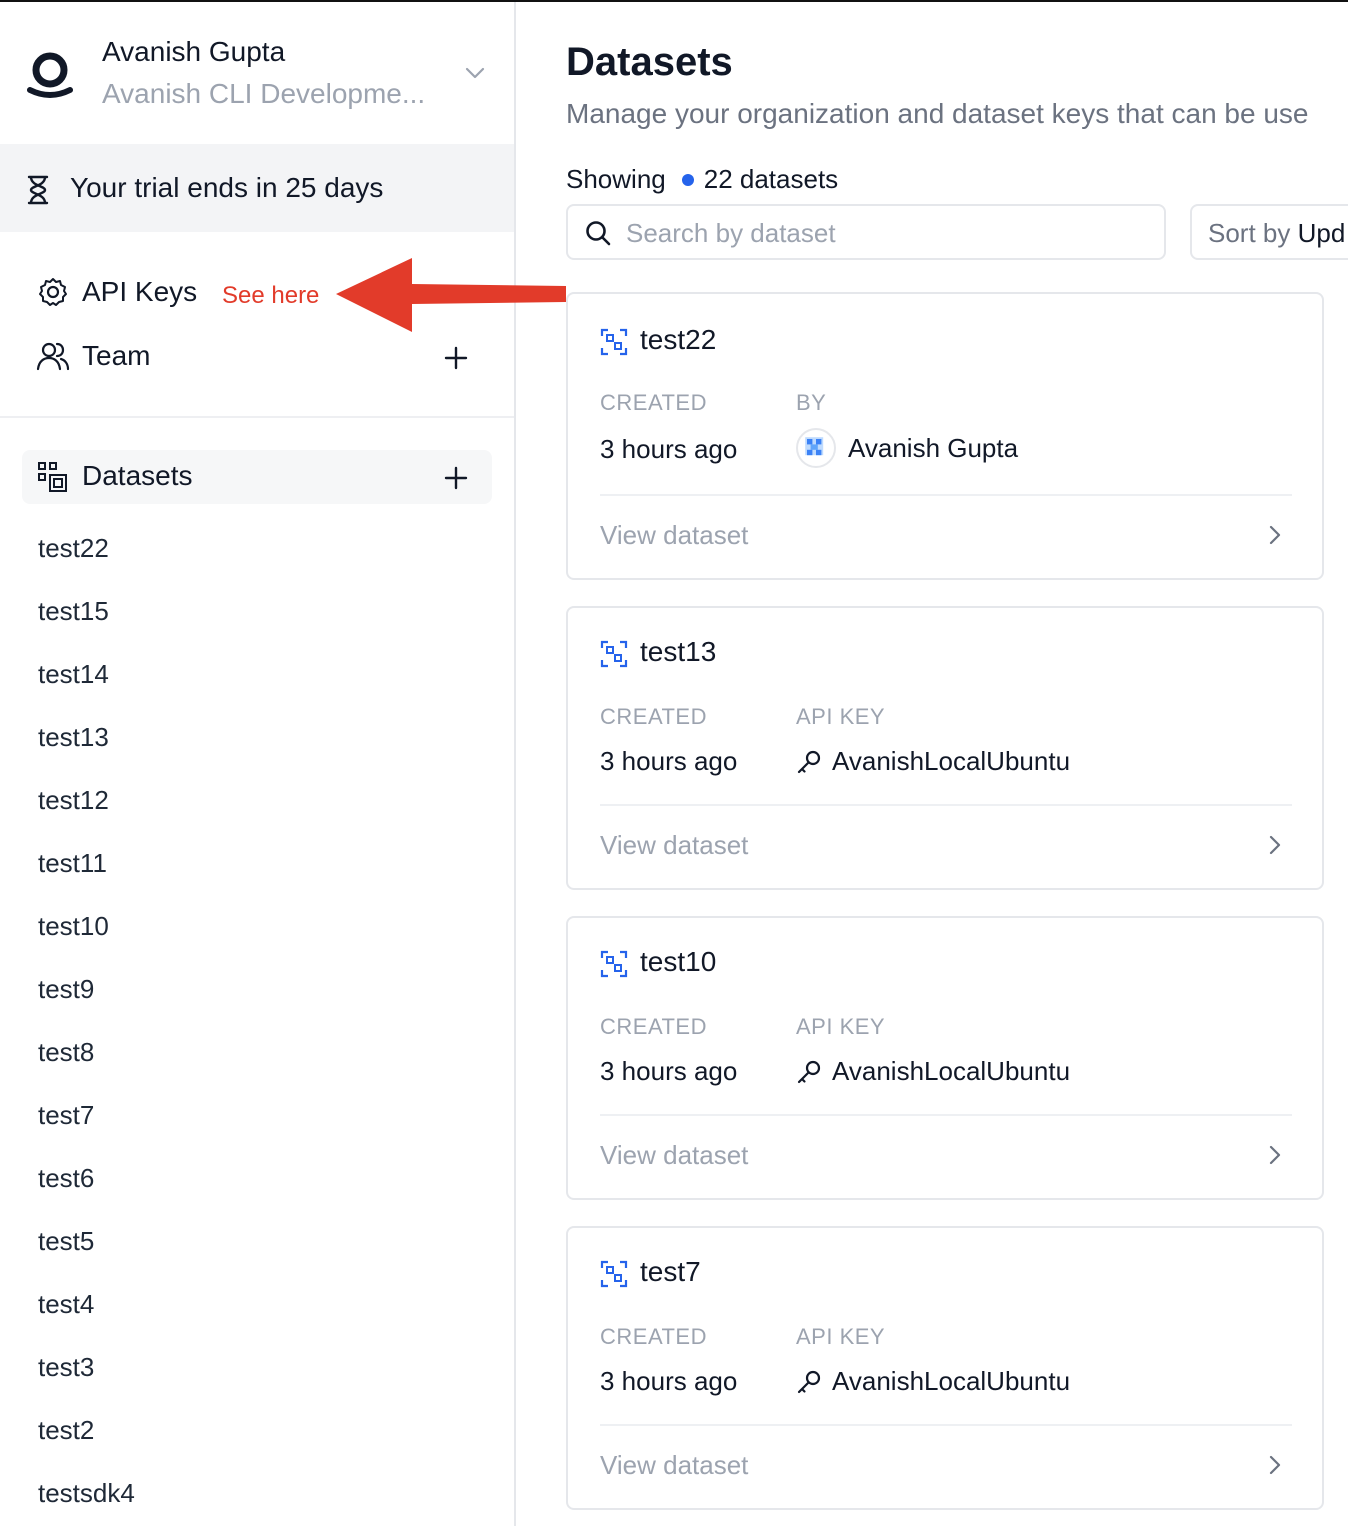  Describe the element at coordinates (86, 560) in the screenshot. I see `sidebar-dataset-item: test22` at that location.